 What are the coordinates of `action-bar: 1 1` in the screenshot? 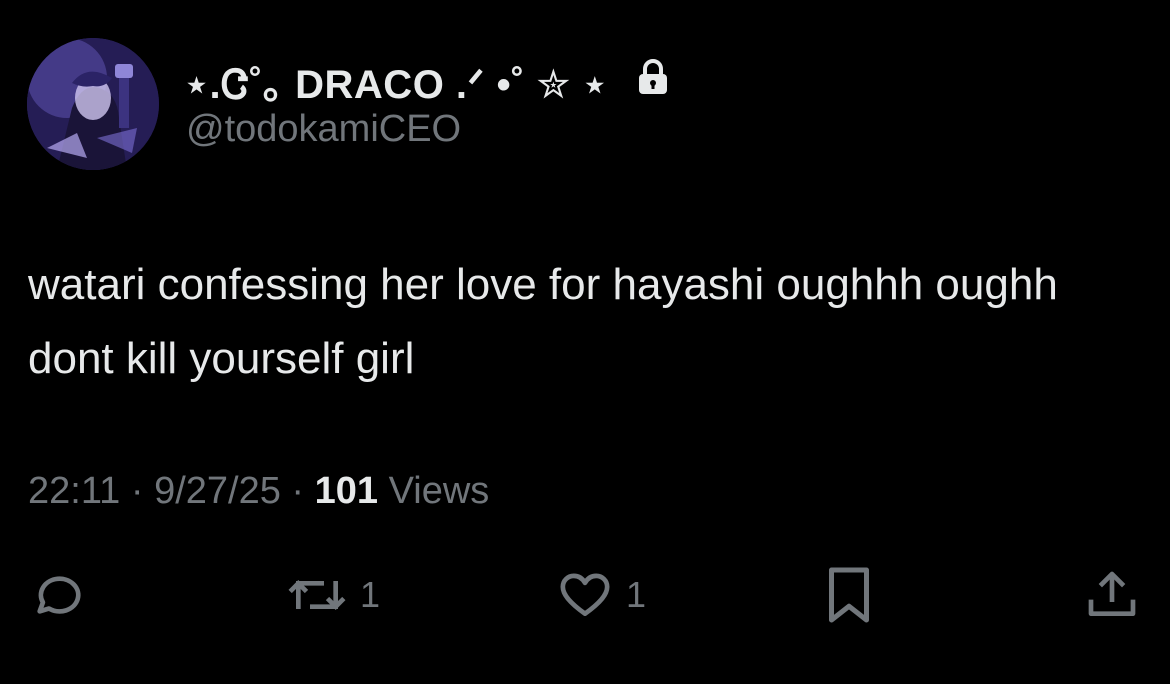 It's located at (585, 595).